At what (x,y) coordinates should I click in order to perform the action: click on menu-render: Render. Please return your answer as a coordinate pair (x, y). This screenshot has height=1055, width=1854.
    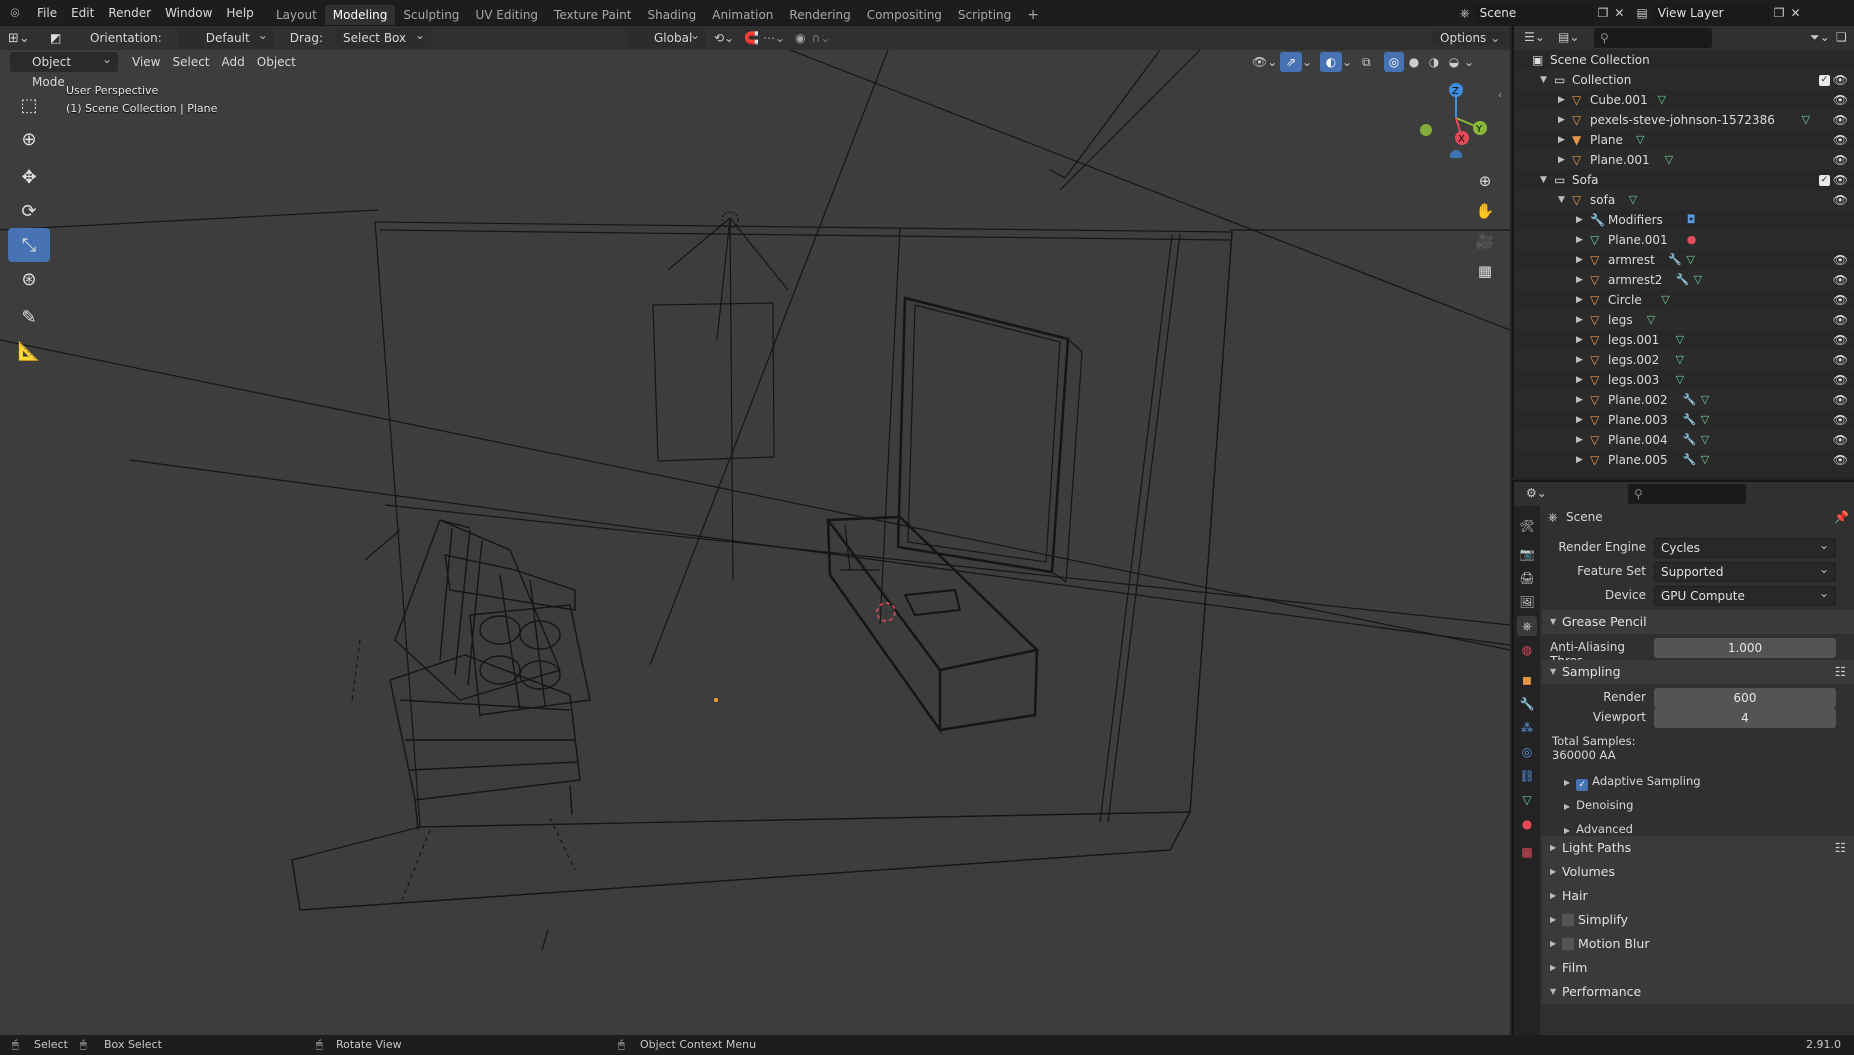
    Looking at the image, I should click on (129, 13).